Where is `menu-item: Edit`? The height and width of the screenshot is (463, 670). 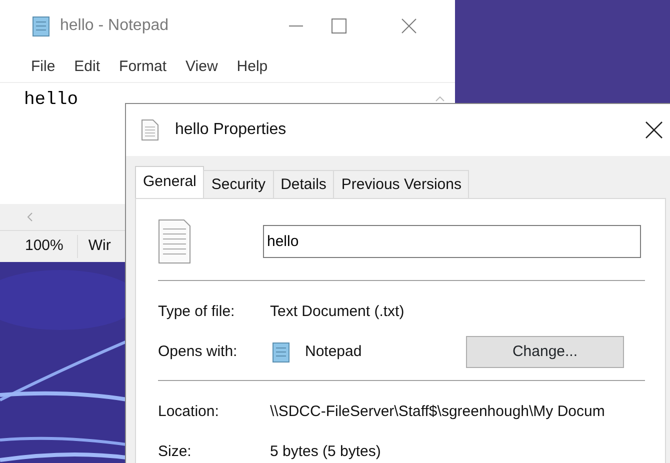 menu-item: Edit is located at coordinates (87, 67).